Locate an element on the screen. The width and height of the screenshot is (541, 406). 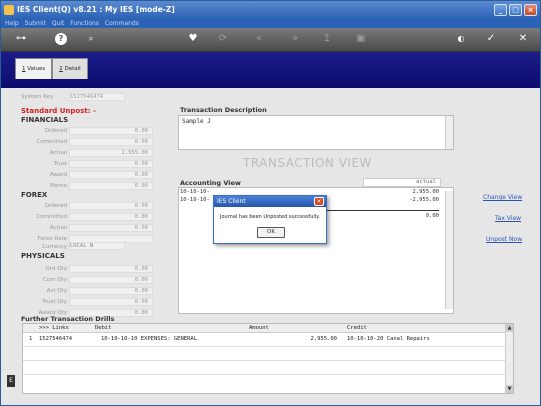
key-icon: ⊶ is located at coordinates (21, 39).